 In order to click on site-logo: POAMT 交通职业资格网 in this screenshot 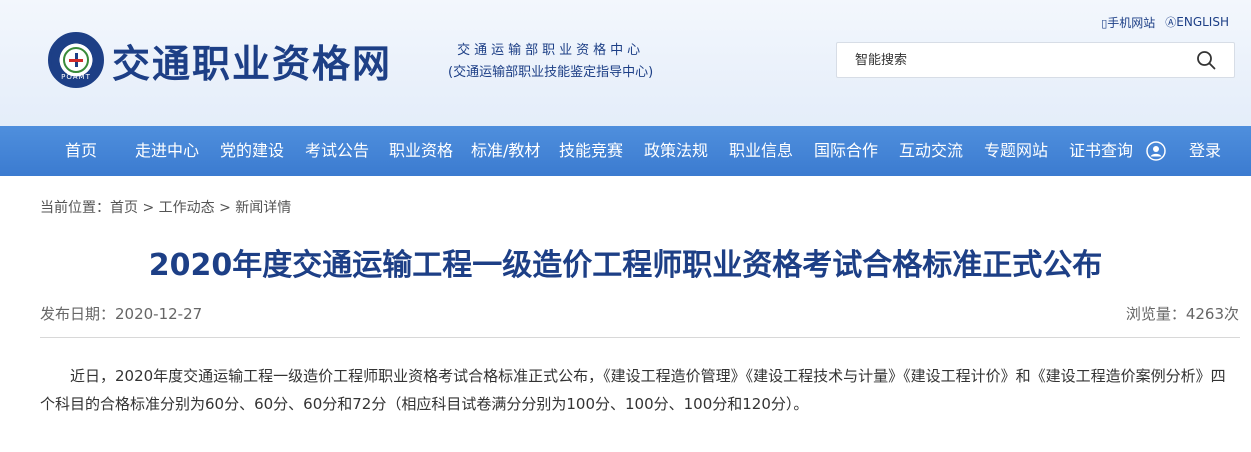, I will do `click(220, 60)`.